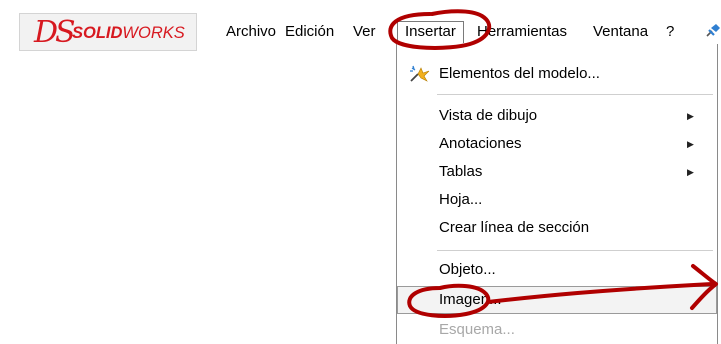 This screenshot has height=344, width=721. I want to click on menu-item-label: Anotaciones, so click(480, 143).